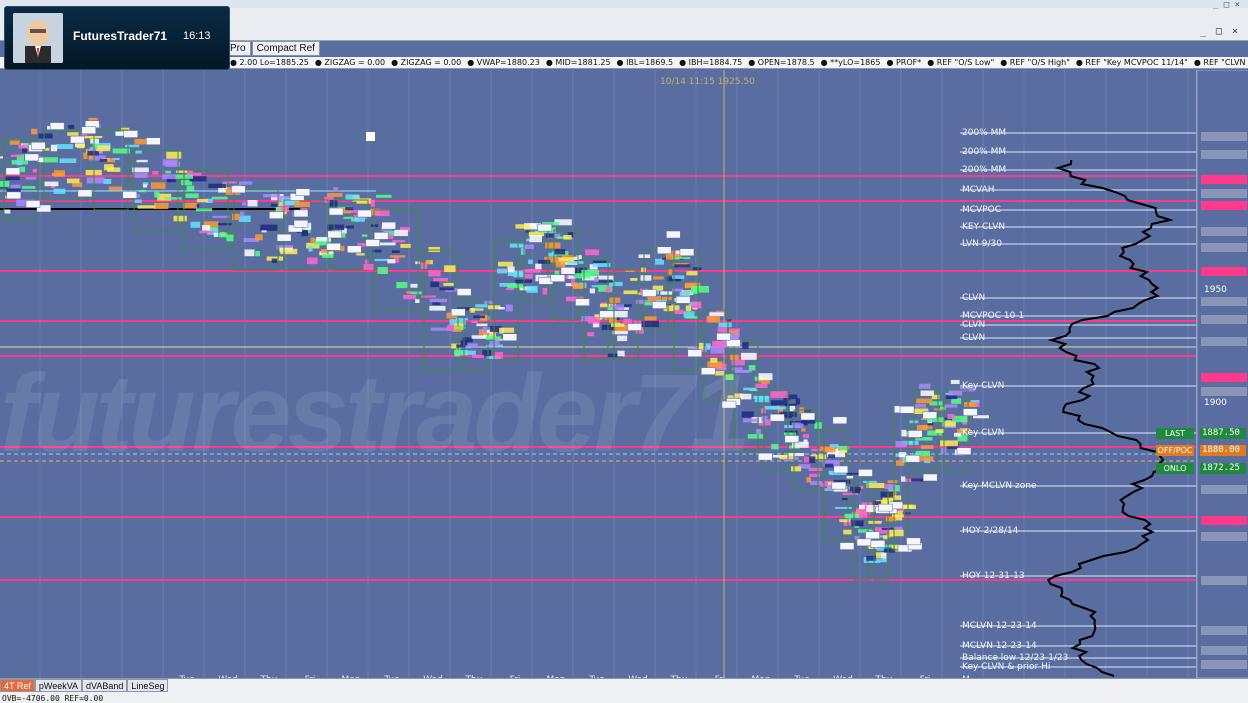  What do you see at coordinates (285, 48) in the screenshot?
I see `tab-compact-ref: Compact Ref` at bounding box center [285, 48].